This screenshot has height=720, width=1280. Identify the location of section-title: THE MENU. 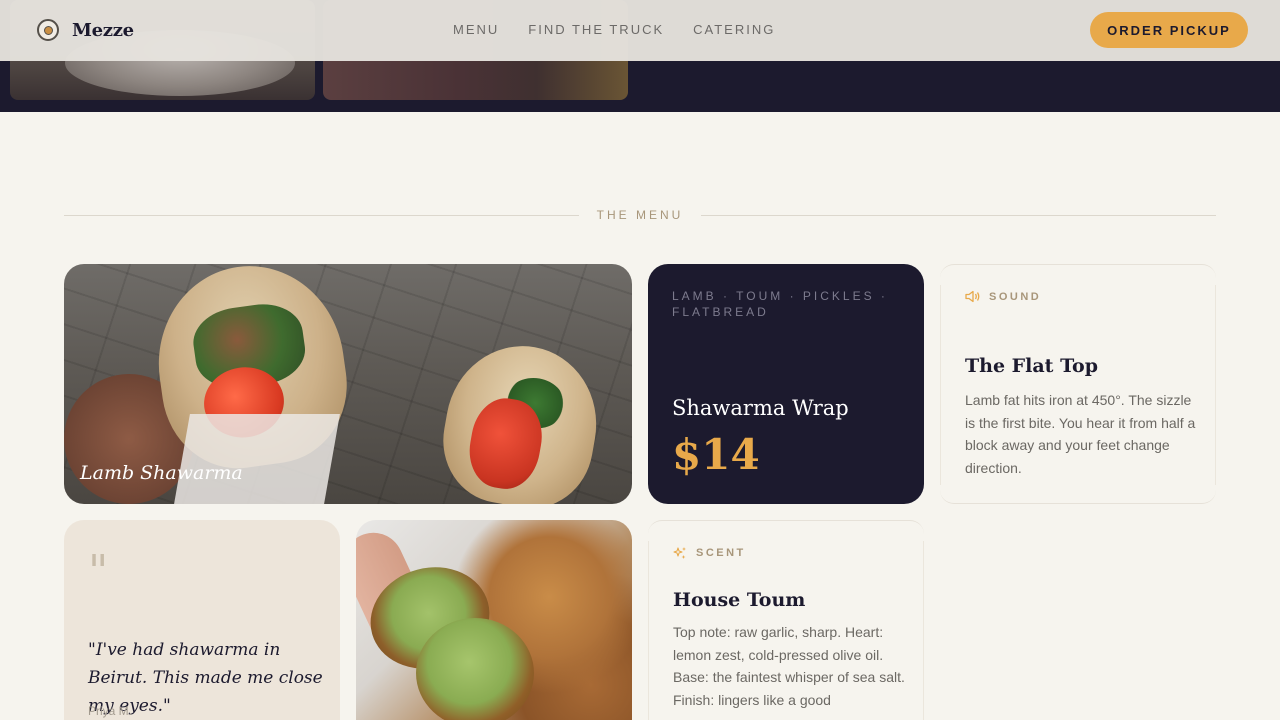
(640, 215).